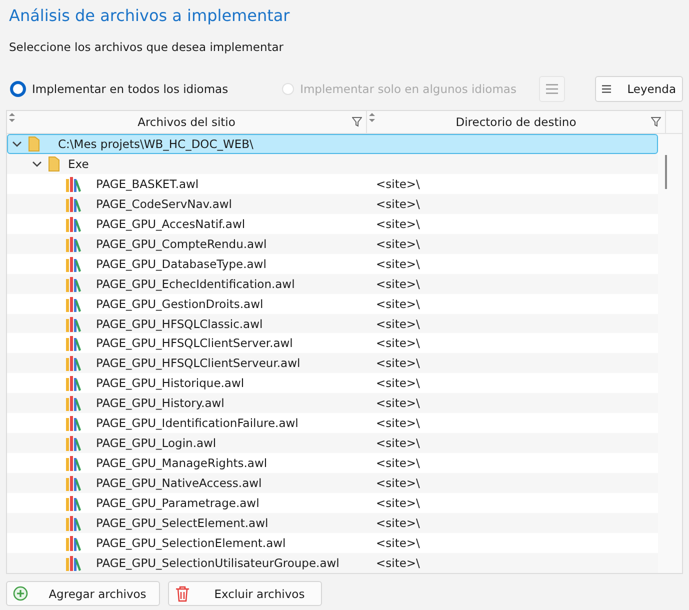  I want to click on file-name: PAGE_GPU_SelectionElement.awl, so click(191, 543).